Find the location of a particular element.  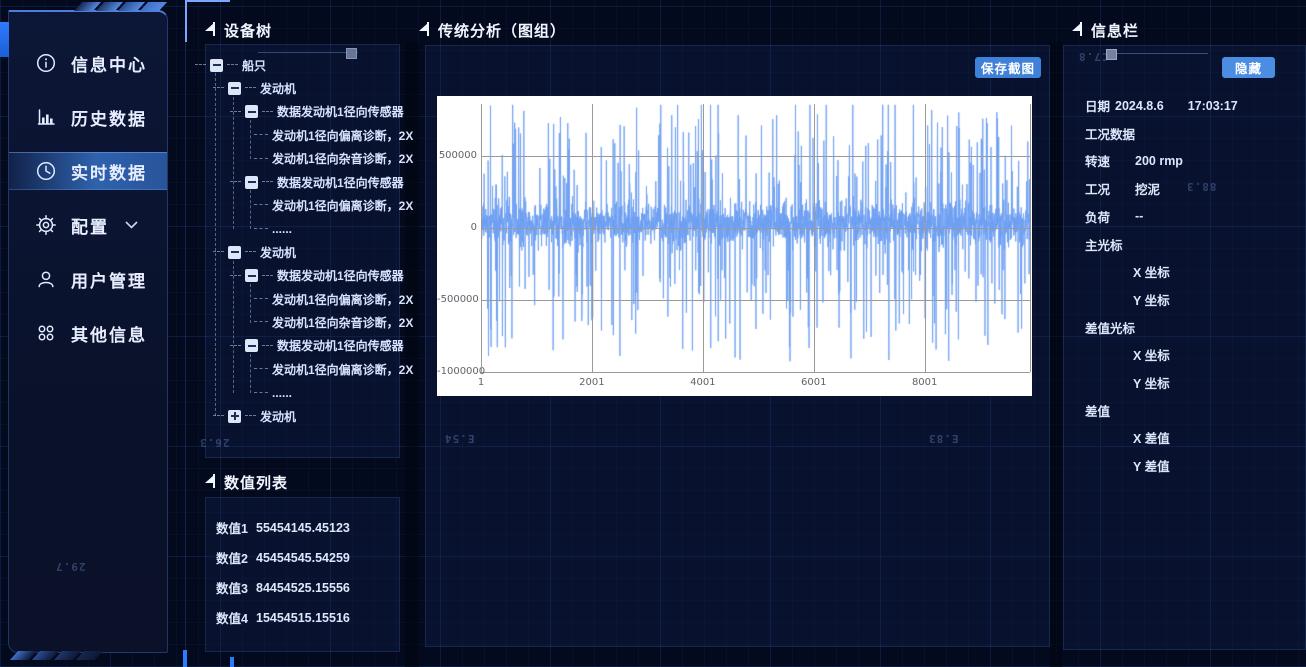

info-row: 工况 挖泥 is located at coordinates (1185, 188).